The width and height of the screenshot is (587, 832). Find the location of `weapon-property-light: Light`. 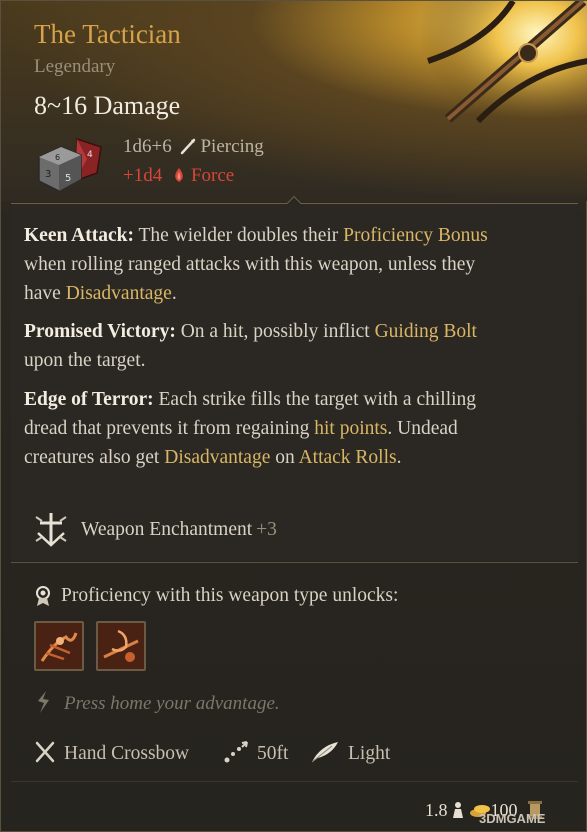

weapon-property-light: Light is located at coordinates (350, 752).